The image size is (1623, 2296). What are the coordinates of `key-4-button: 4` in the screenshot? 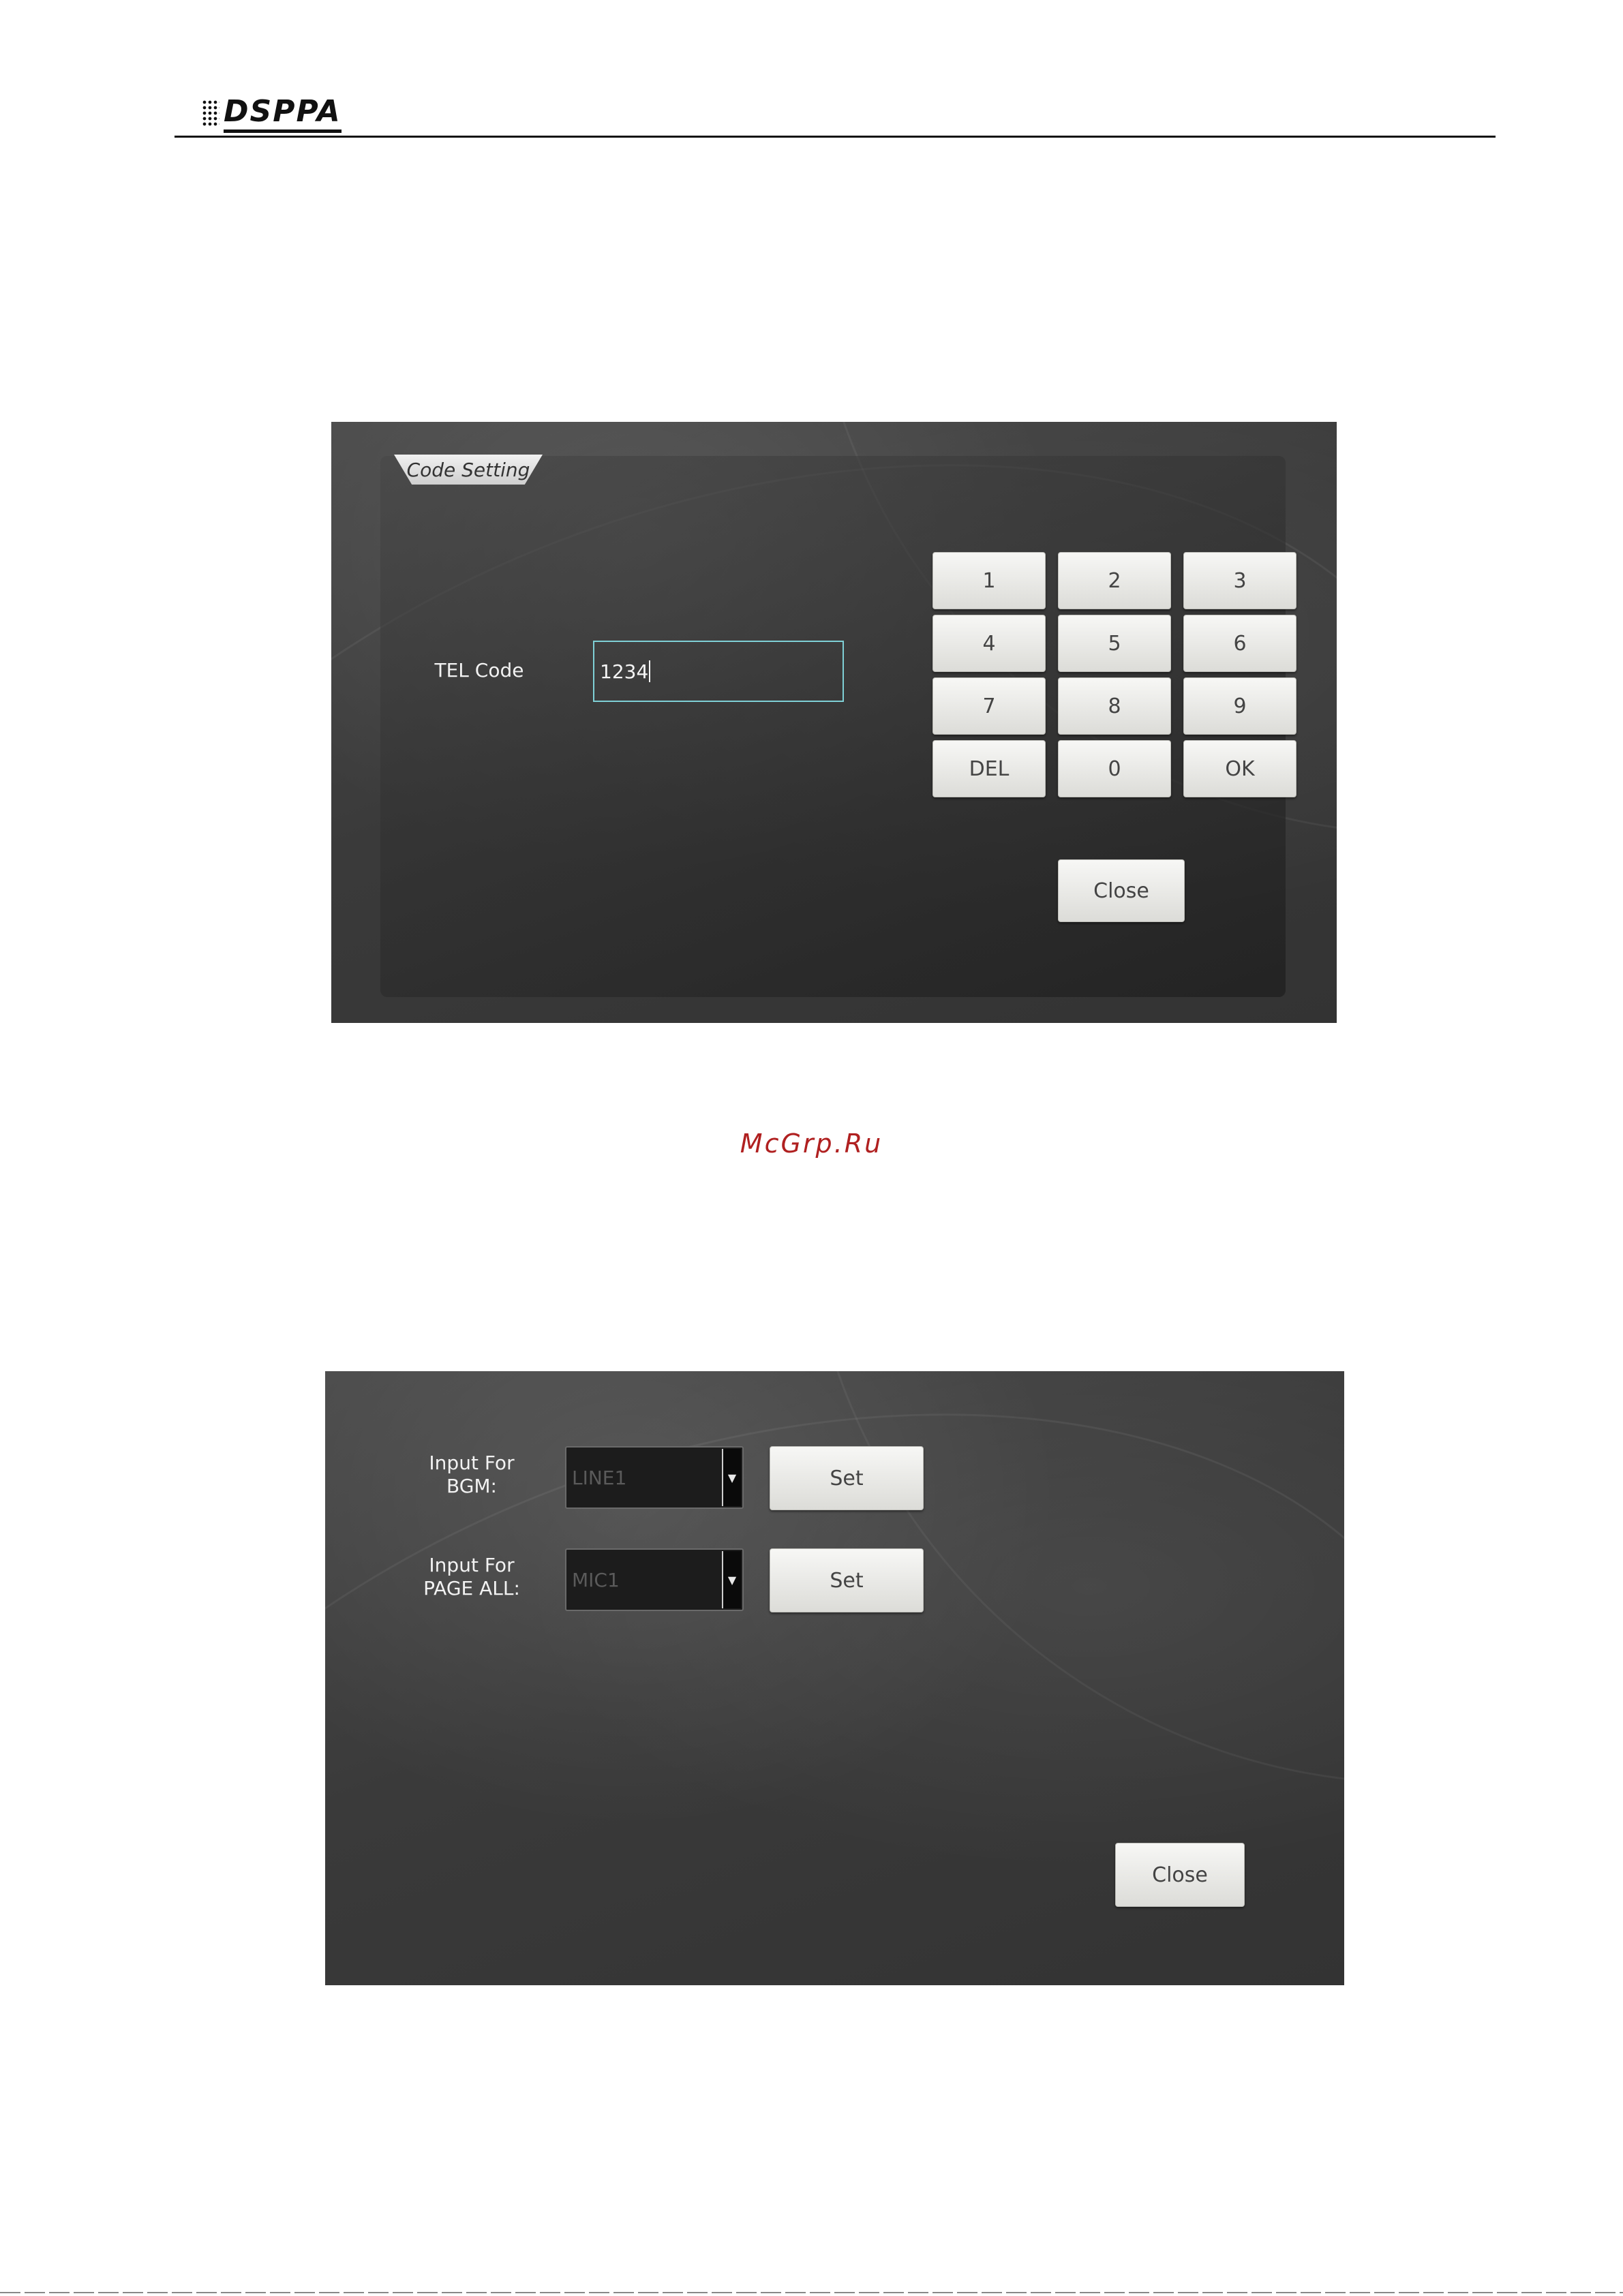 It's located at (989, 644).